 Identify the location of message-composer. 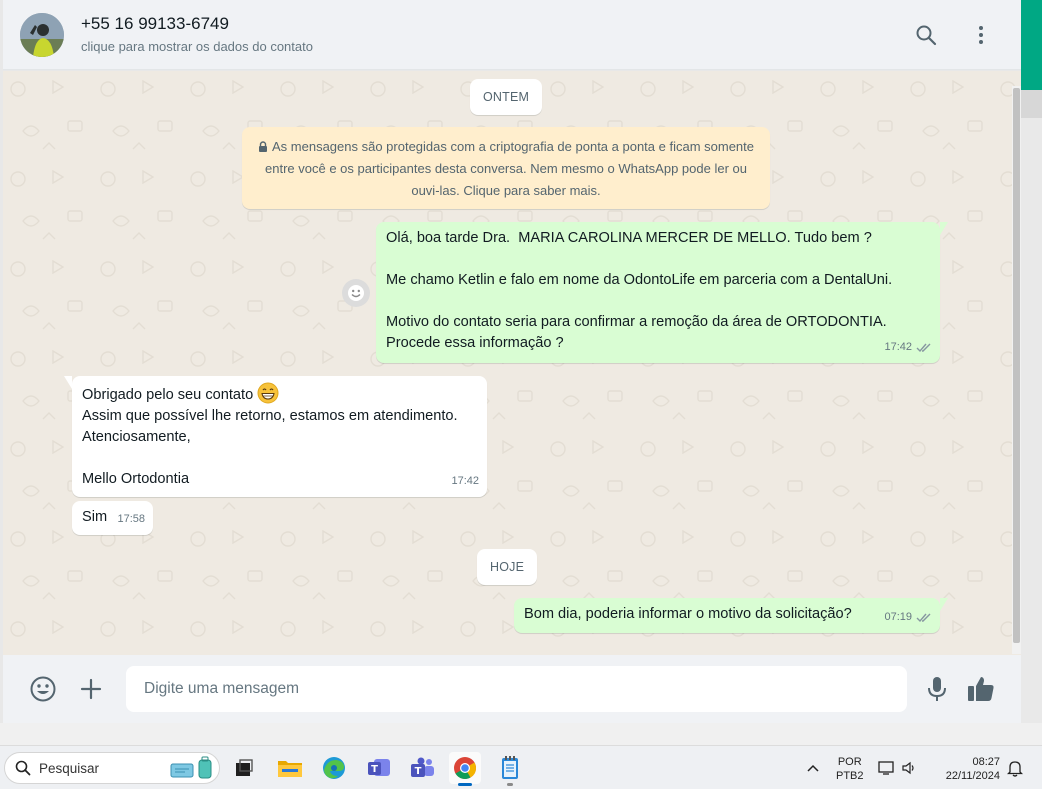
(512, 689).